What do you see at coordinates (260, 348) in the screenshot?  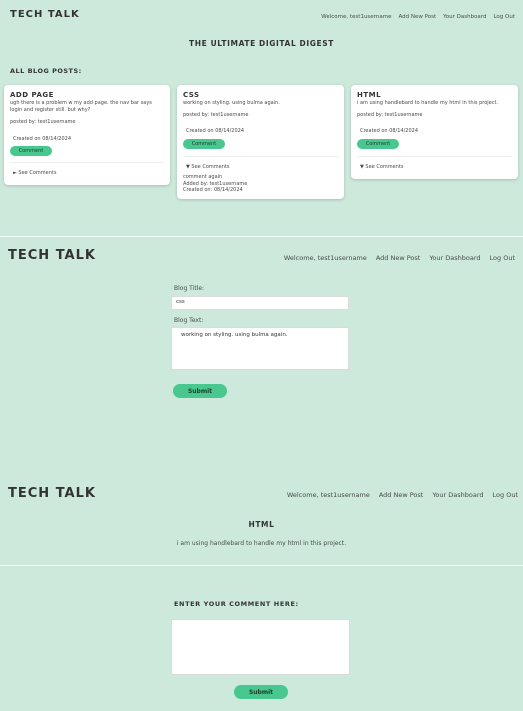 I see `blog-text-textarea: working on styling. using bulma again.` at bounding box center [260, 348].